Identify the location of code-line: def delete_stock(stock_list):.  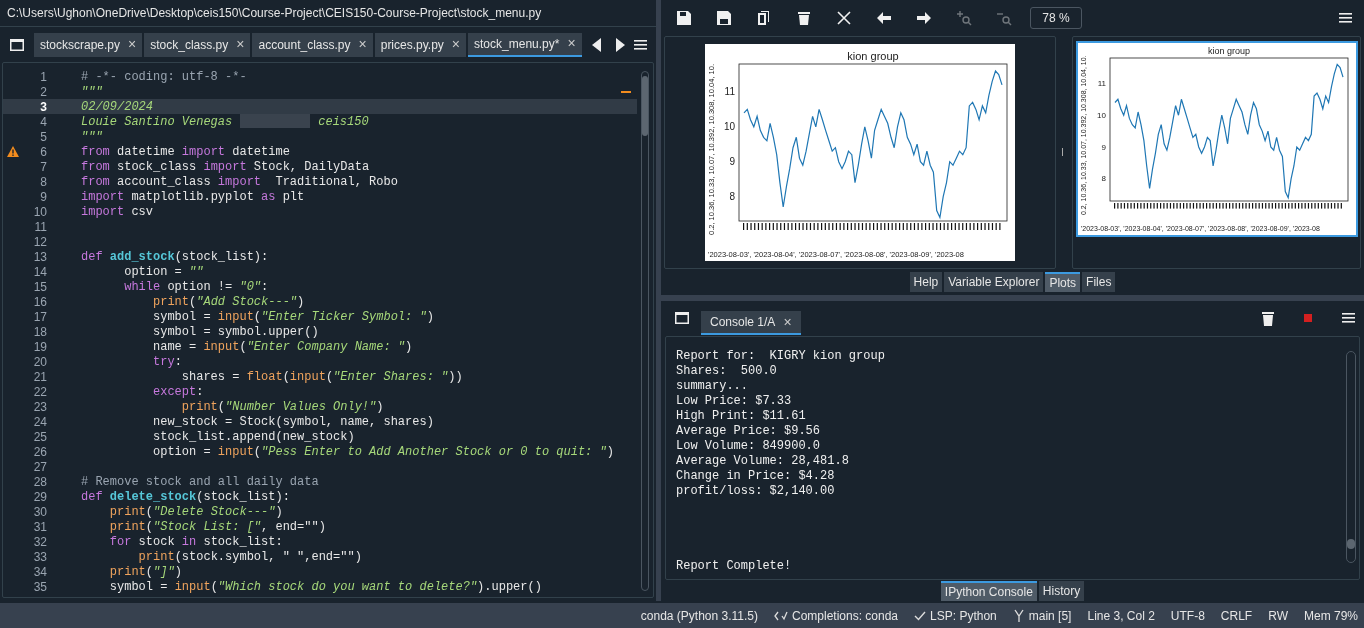
(185, 497).